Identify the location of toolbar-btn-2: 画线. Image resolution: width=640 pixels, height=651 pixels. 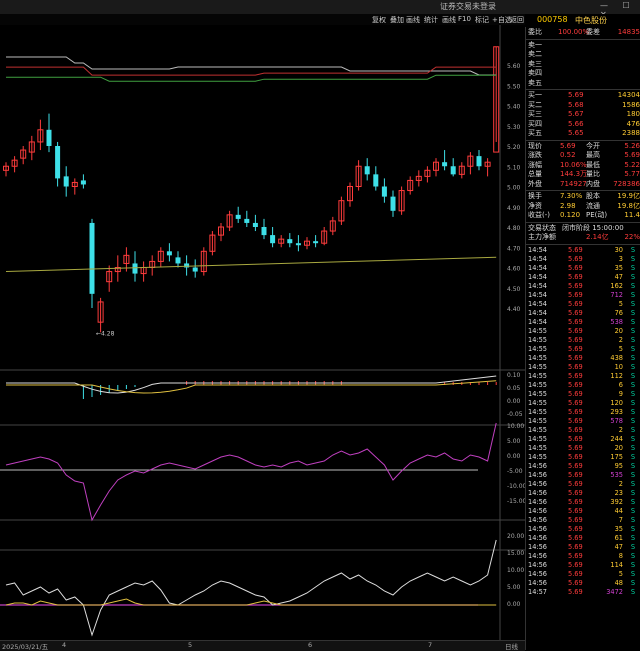
(413, 20).